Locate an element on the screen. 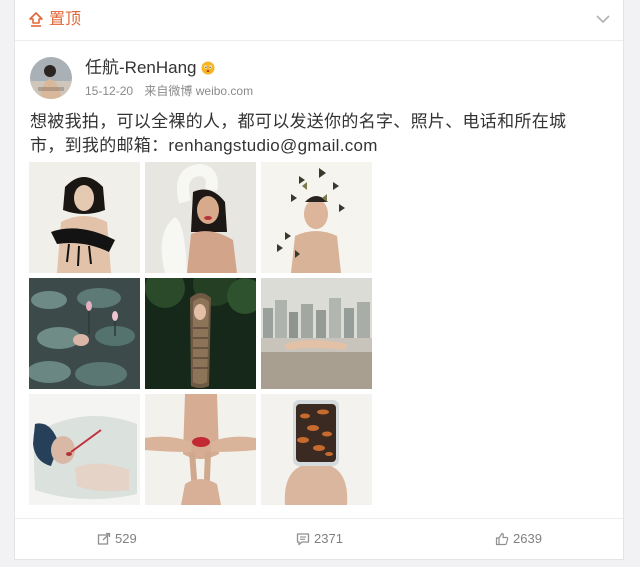 The height and width of the screenshot is (567, 640). chevron-down-icon is located at coordinates (603, 19).